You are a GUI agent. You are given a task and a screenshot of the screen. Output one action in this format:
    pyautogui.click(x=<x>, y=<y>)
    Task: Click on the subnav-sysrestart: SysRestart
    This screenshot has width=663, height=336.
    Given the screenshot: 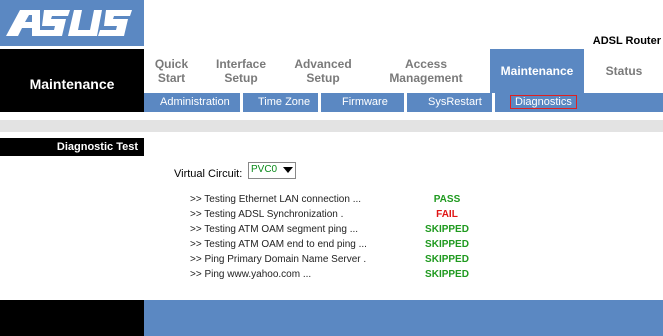 What is the action you would take?
    pyautogui.click(x=455, y=102)
    